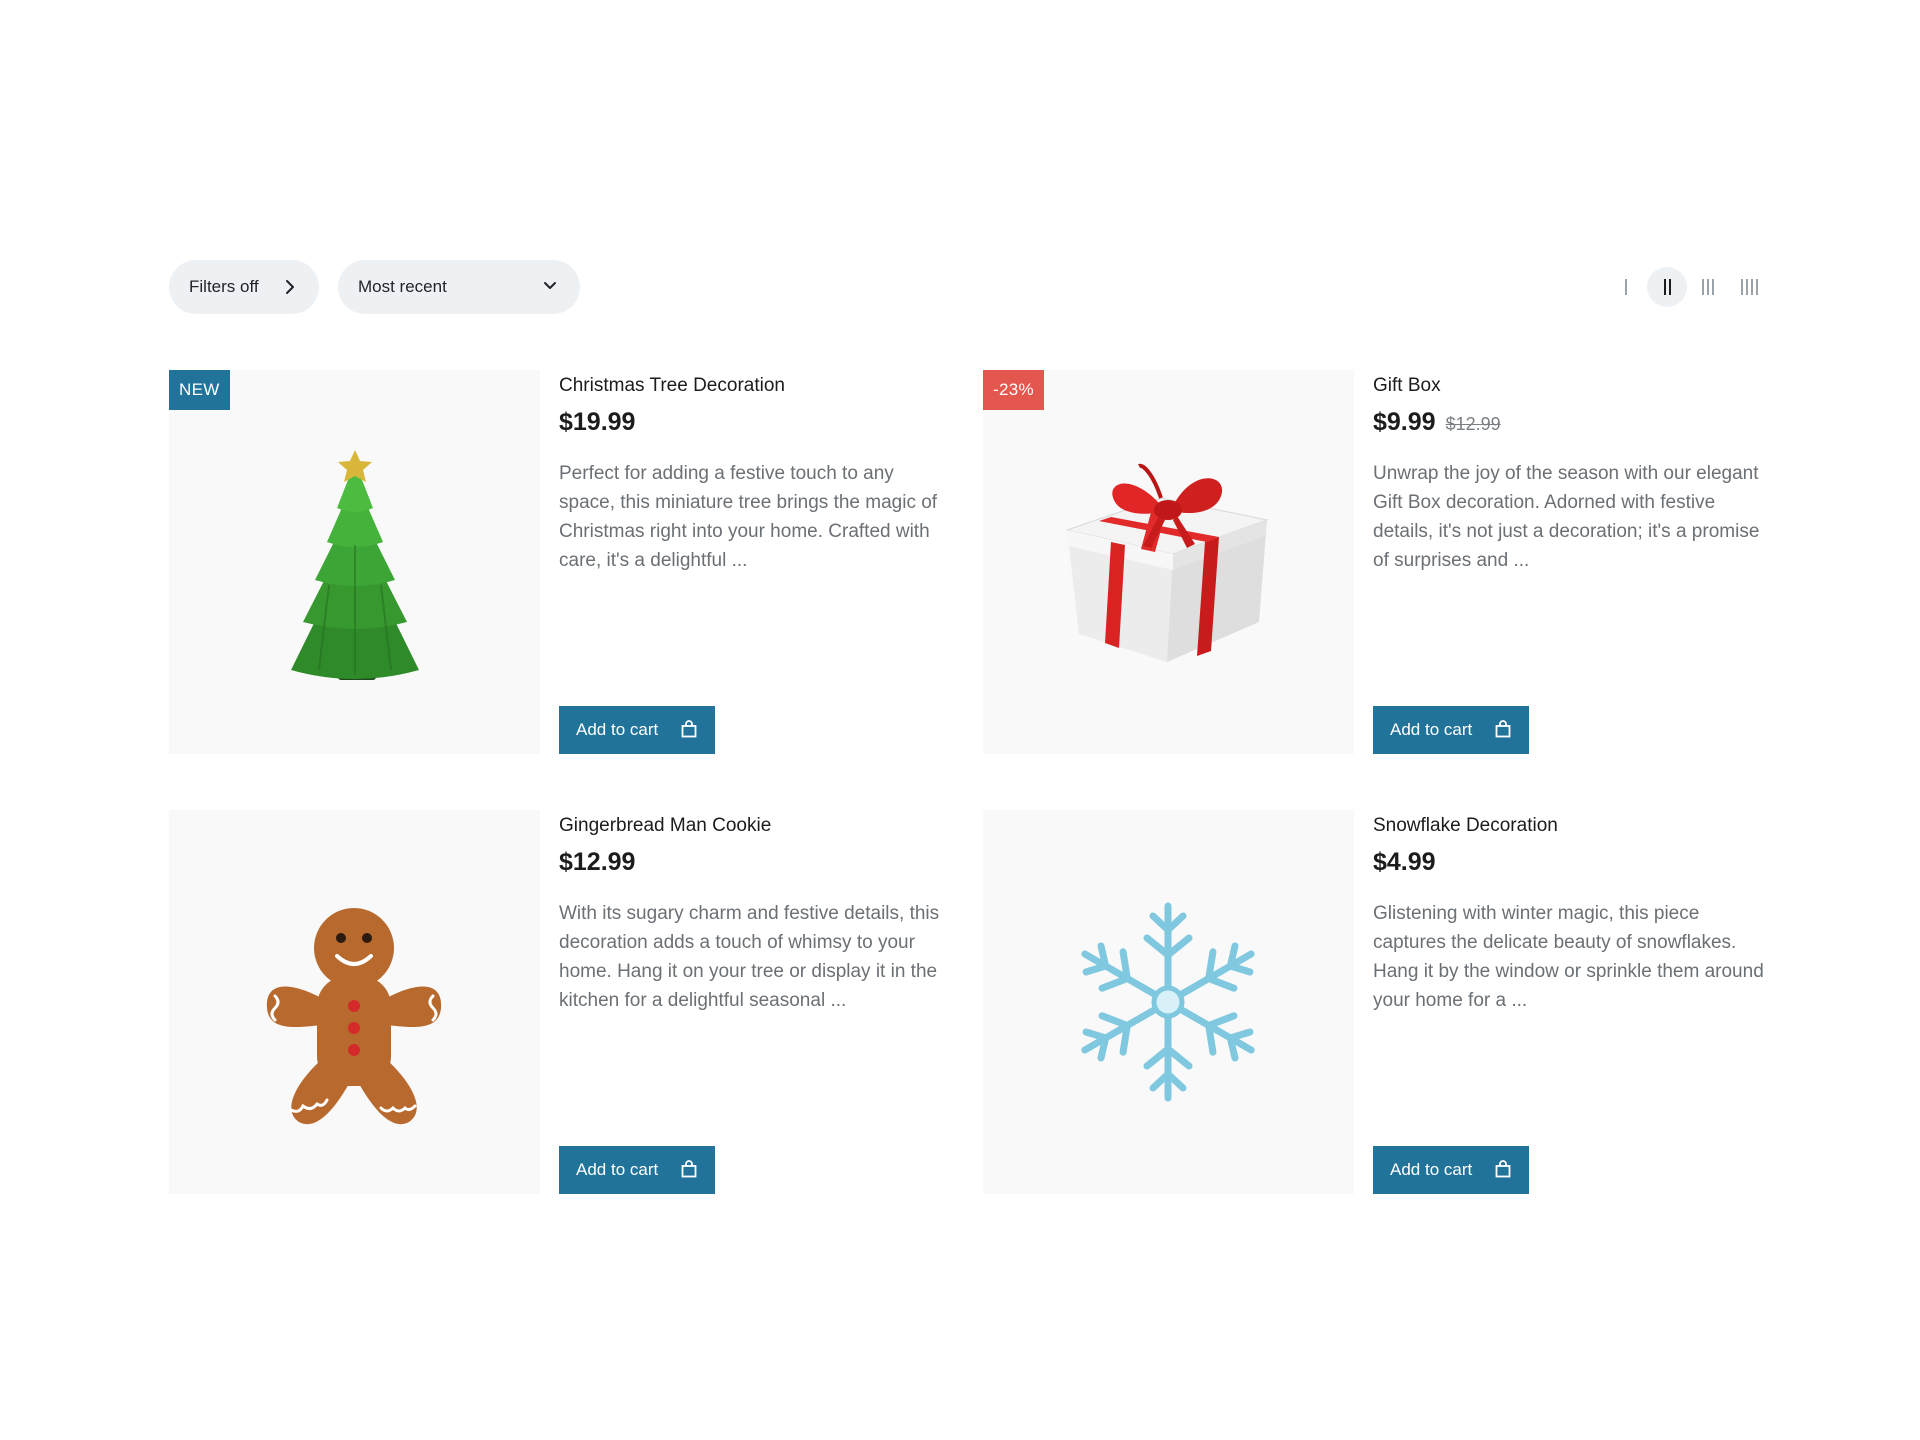  Describe the element at coordinates (759, 386) in the screenshot. I see `product-title: Christmas Tree Decoration` at that location.